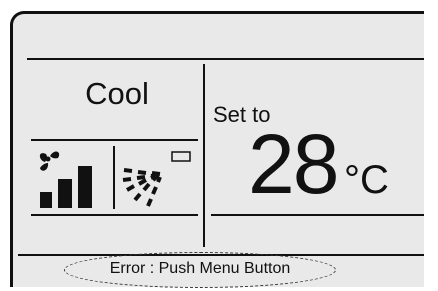  Describe the element at coordinates (317, 215) in the screenshot. I see `temp-divider-right` at that location.